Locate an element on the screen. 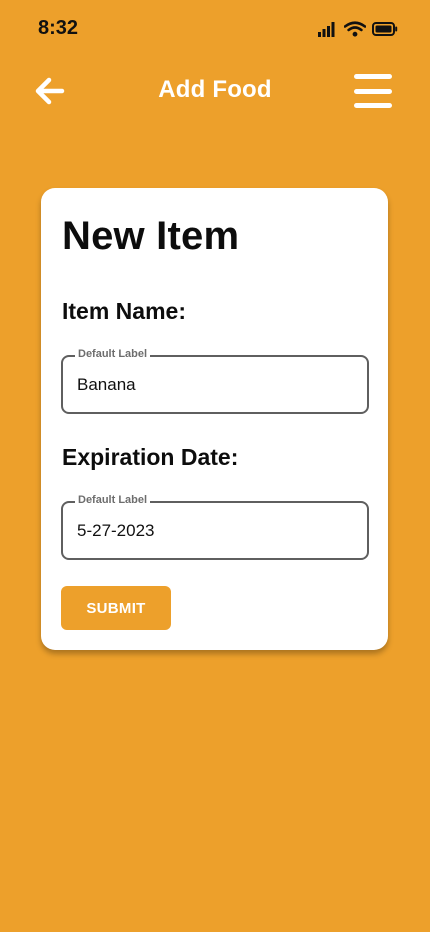 Image resolution: width=430 pixels, height=932 pixels. expiration-date-field: Default Label is located at coordinates (215, 527).